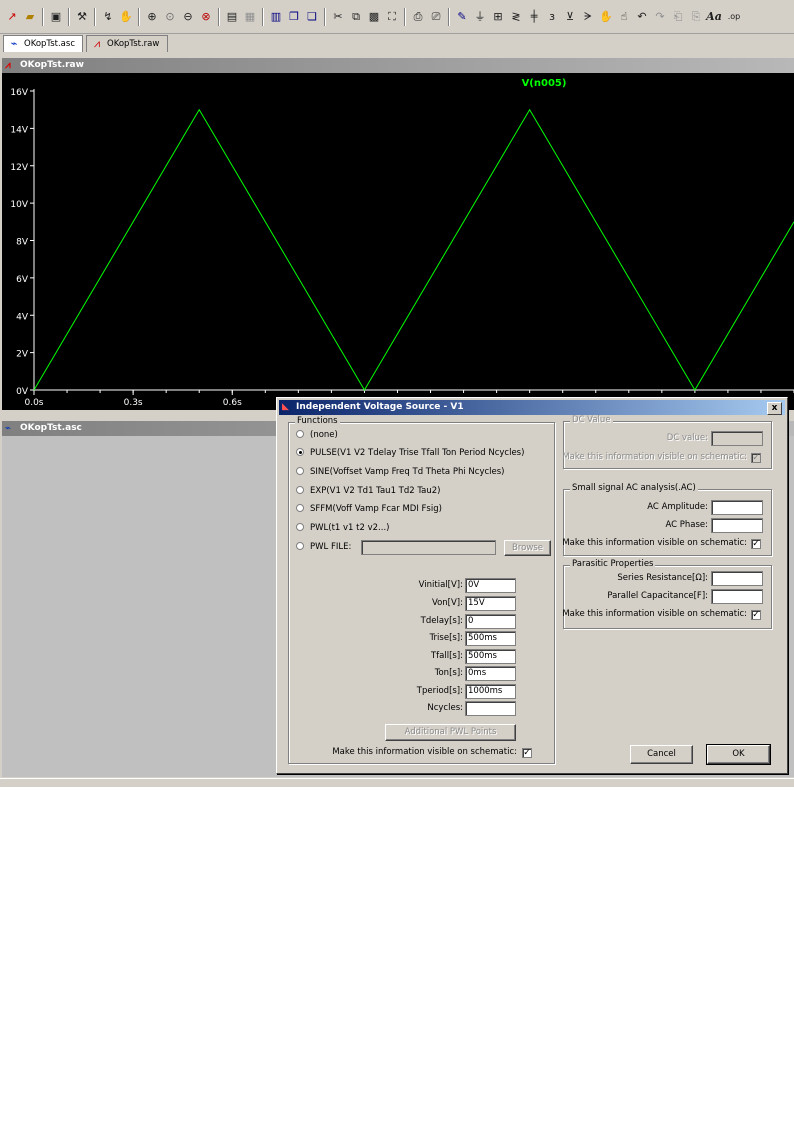  What do you see at coordinates (400, 708) in the screenshot?
I see `param-row: Ncycles:` at bounding box center [400, 708].